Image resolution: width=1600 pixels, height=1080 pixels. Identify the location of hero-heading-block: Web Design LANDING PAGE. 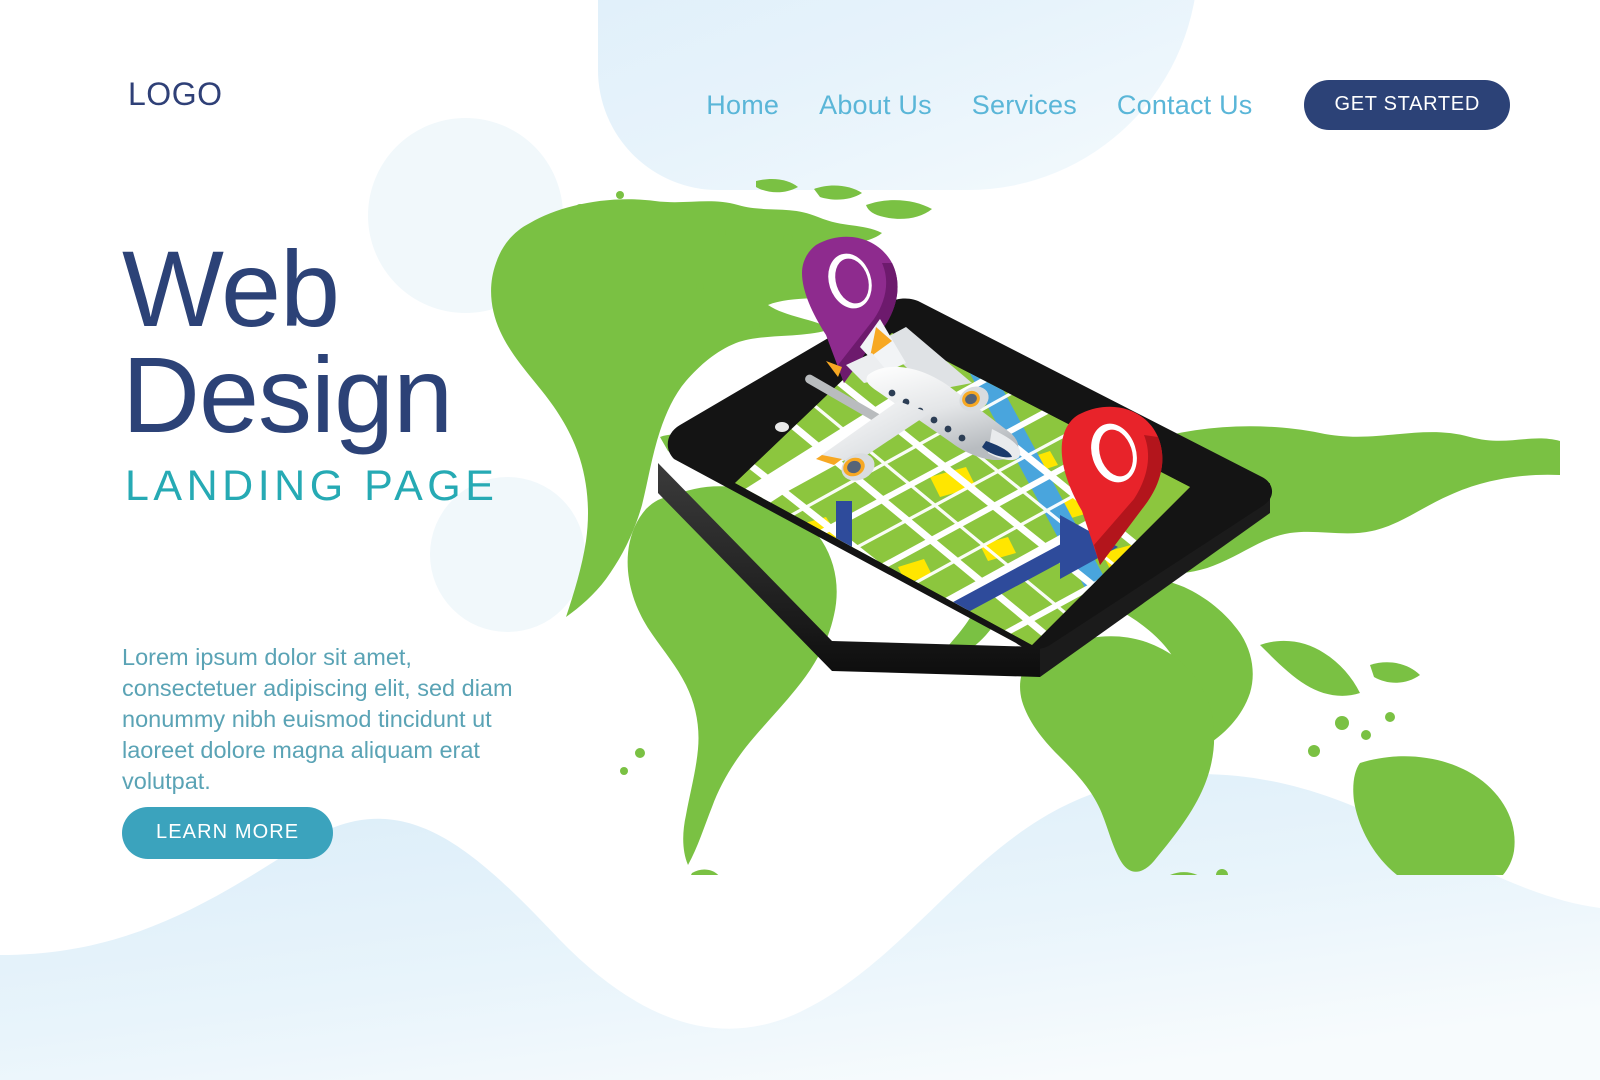
(357, 373).